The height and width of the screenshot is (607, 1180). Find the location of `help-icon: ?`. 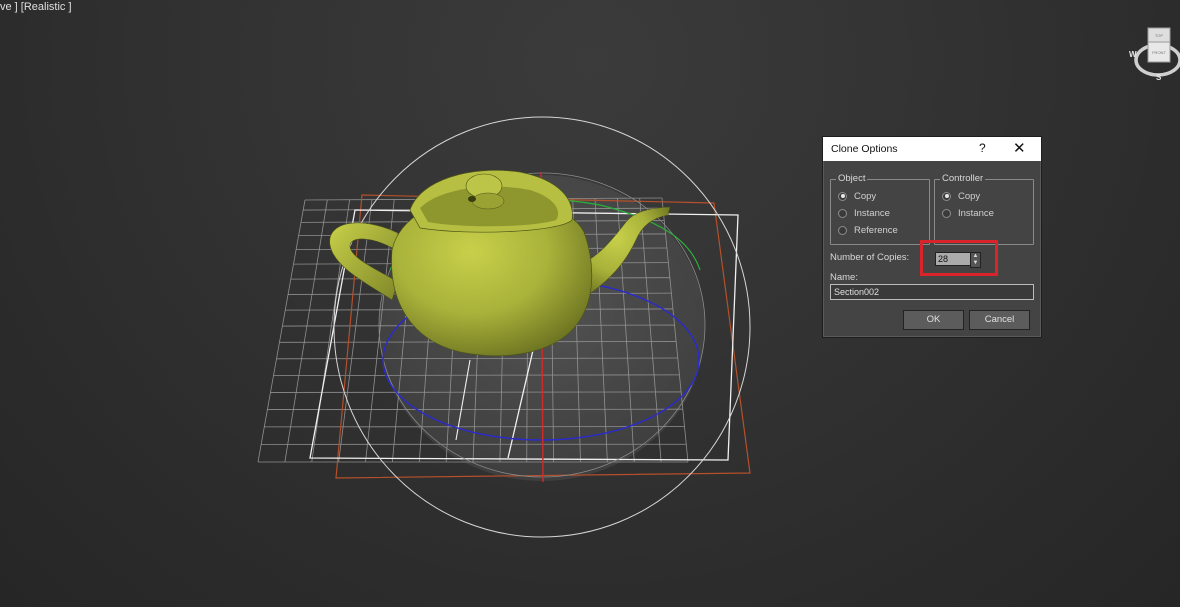

help-icon: ? is located at coordinates (982, 148).